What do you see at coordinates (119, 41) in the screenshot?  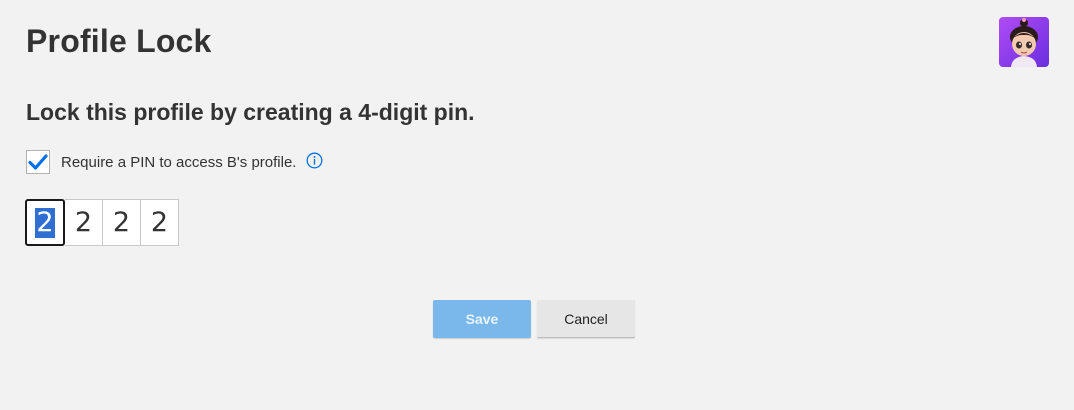 I see `page-title: Profile Lock` at bounding box center [119, 41].